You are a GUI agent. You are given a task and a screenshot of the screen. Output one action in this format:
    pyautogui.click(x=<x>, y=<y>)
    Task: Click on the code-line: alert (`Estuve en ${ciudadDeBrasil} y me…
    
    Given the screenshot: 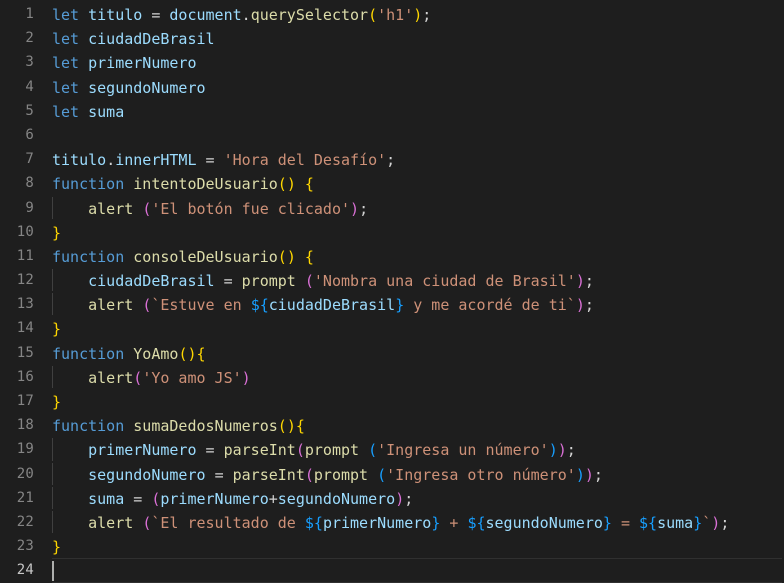 What is the action you would take?
    pyautogui.click(x=418, y=304)
    